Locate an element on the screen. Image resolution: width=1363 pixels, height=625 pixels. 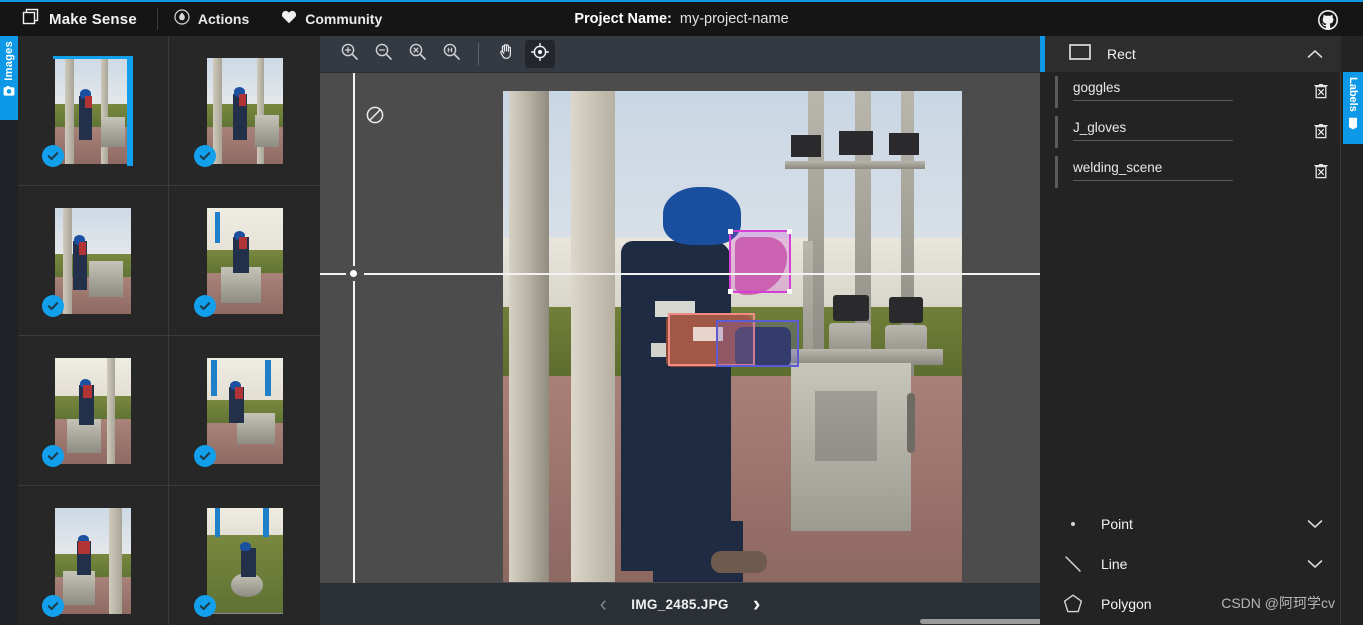
chevron-up-icon is located at coordinates (1315, 55).